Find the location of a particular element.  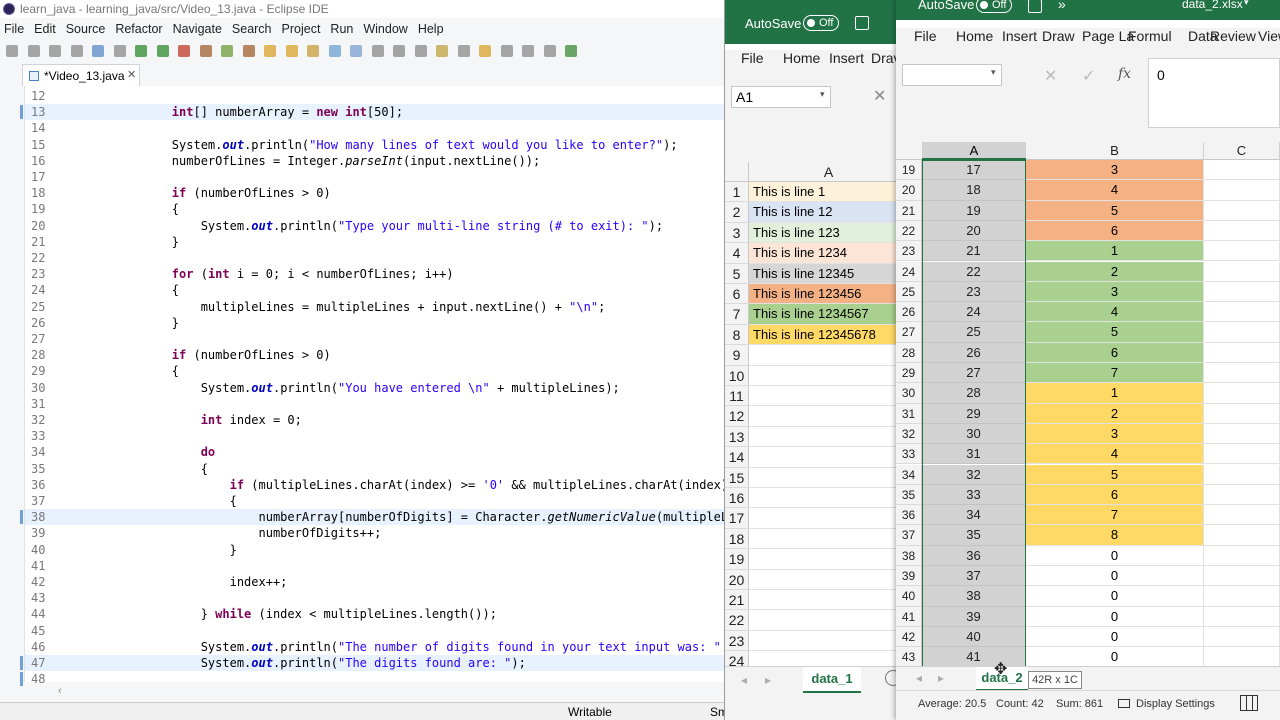

row-header: 38 is located at coordinates (909, 555).